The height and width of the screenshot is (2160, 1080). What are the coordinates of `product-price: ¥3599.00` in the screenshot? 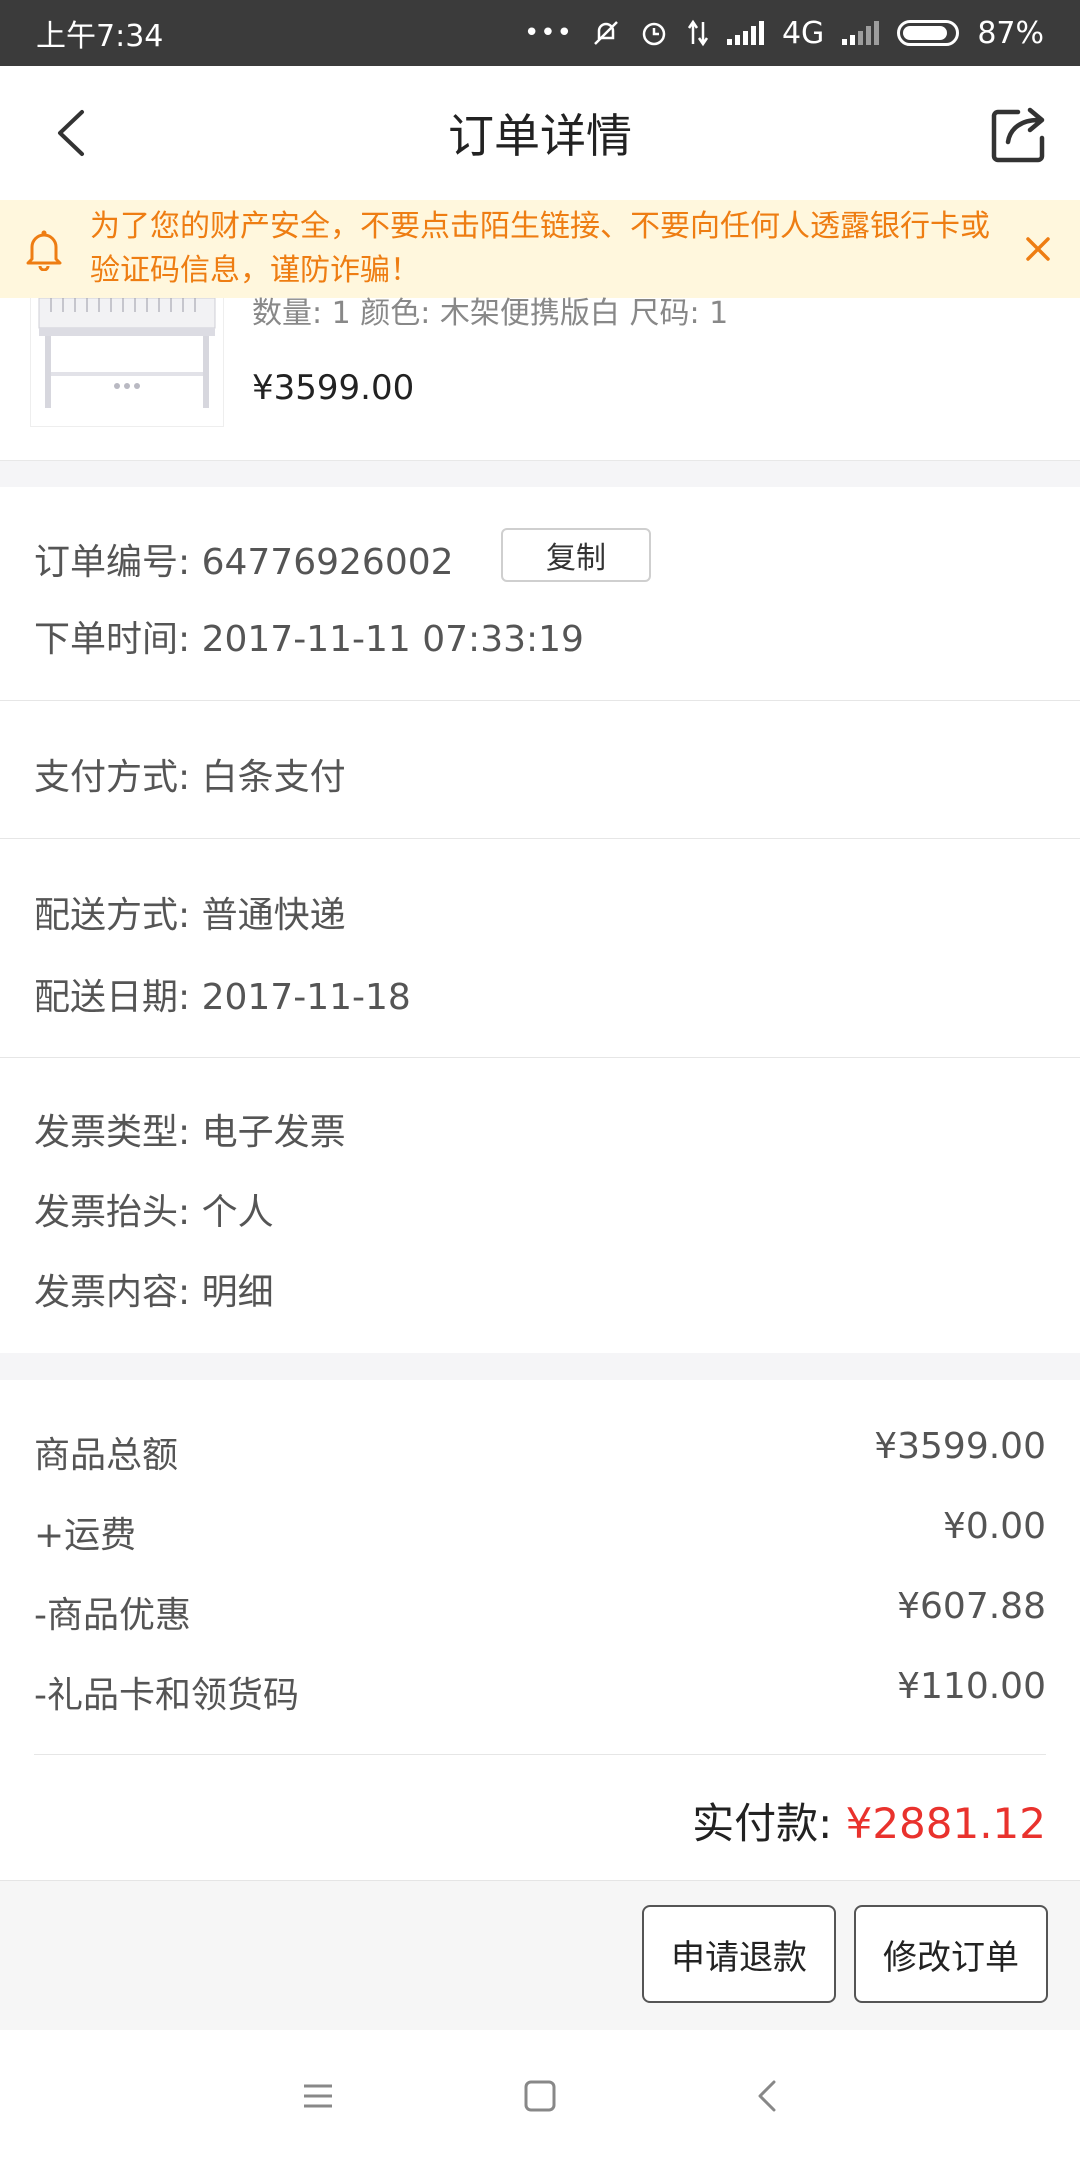 It's located at (333, 388).